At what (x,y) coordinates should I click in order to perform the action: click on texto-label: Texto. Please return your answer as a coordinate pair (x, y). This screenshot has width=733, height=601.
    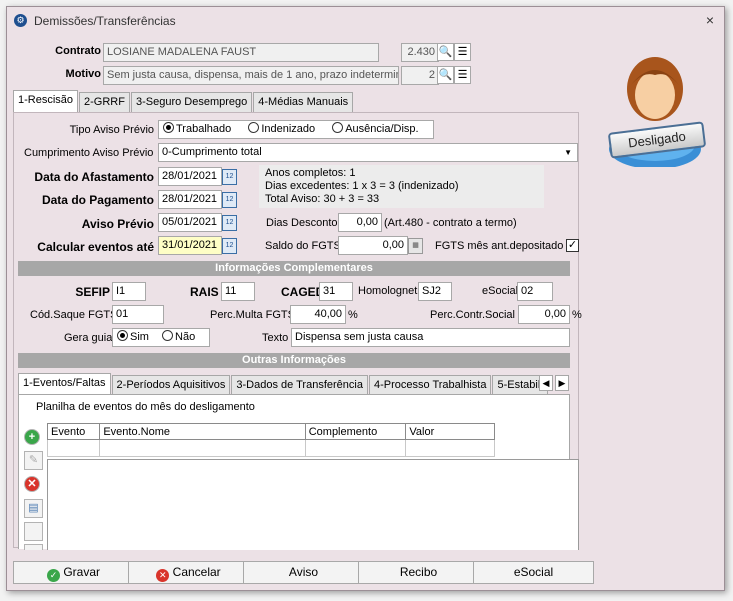
    Looking at the image, I should click on (275, 338).